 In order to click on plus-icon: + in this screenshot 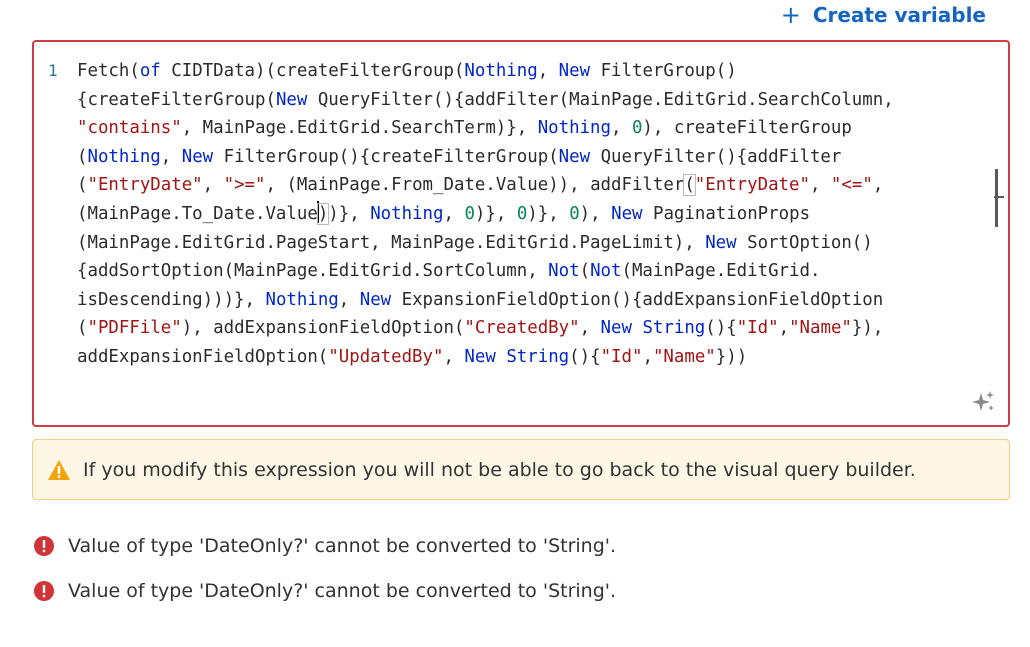, I will do `click(790, 15)`.